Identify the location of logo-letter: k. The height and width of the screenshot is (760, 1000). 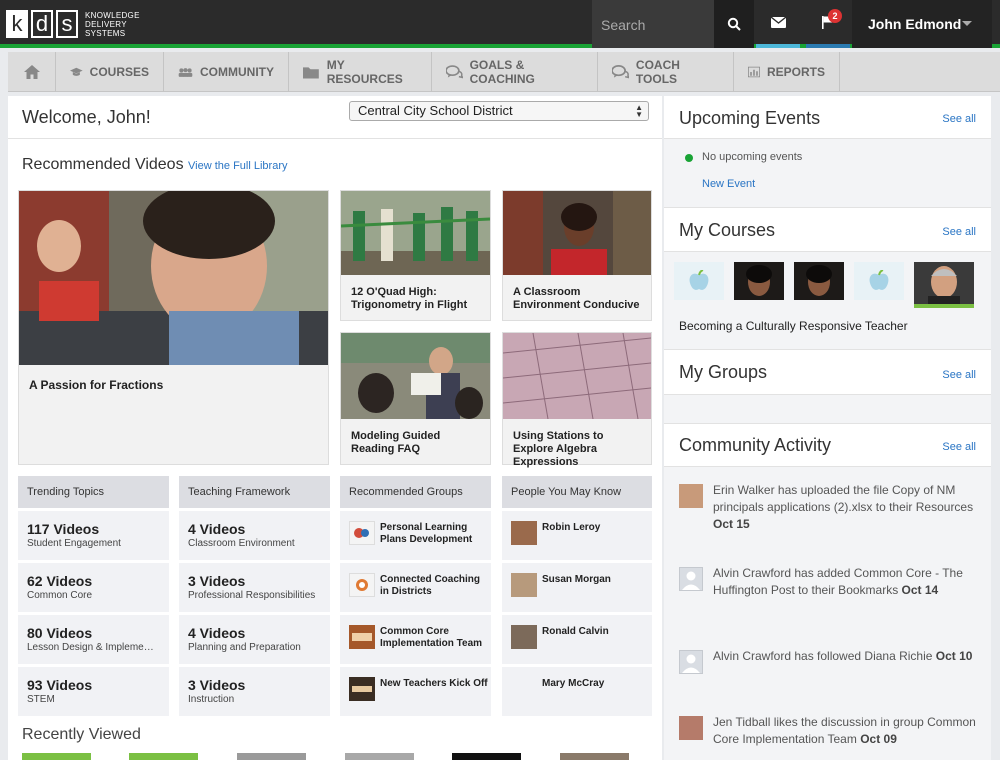
(17, 24).